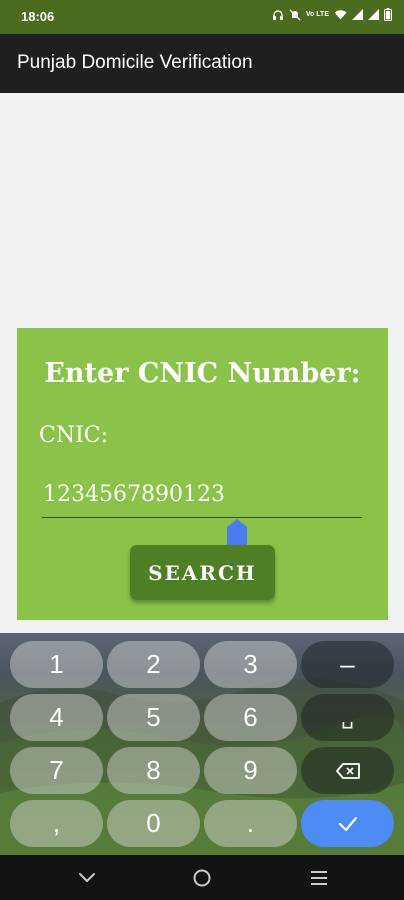  What do you see at coordinates (56, 770) in the screenshot?
I see `key-7: 7` at bounding box center [56, 770].